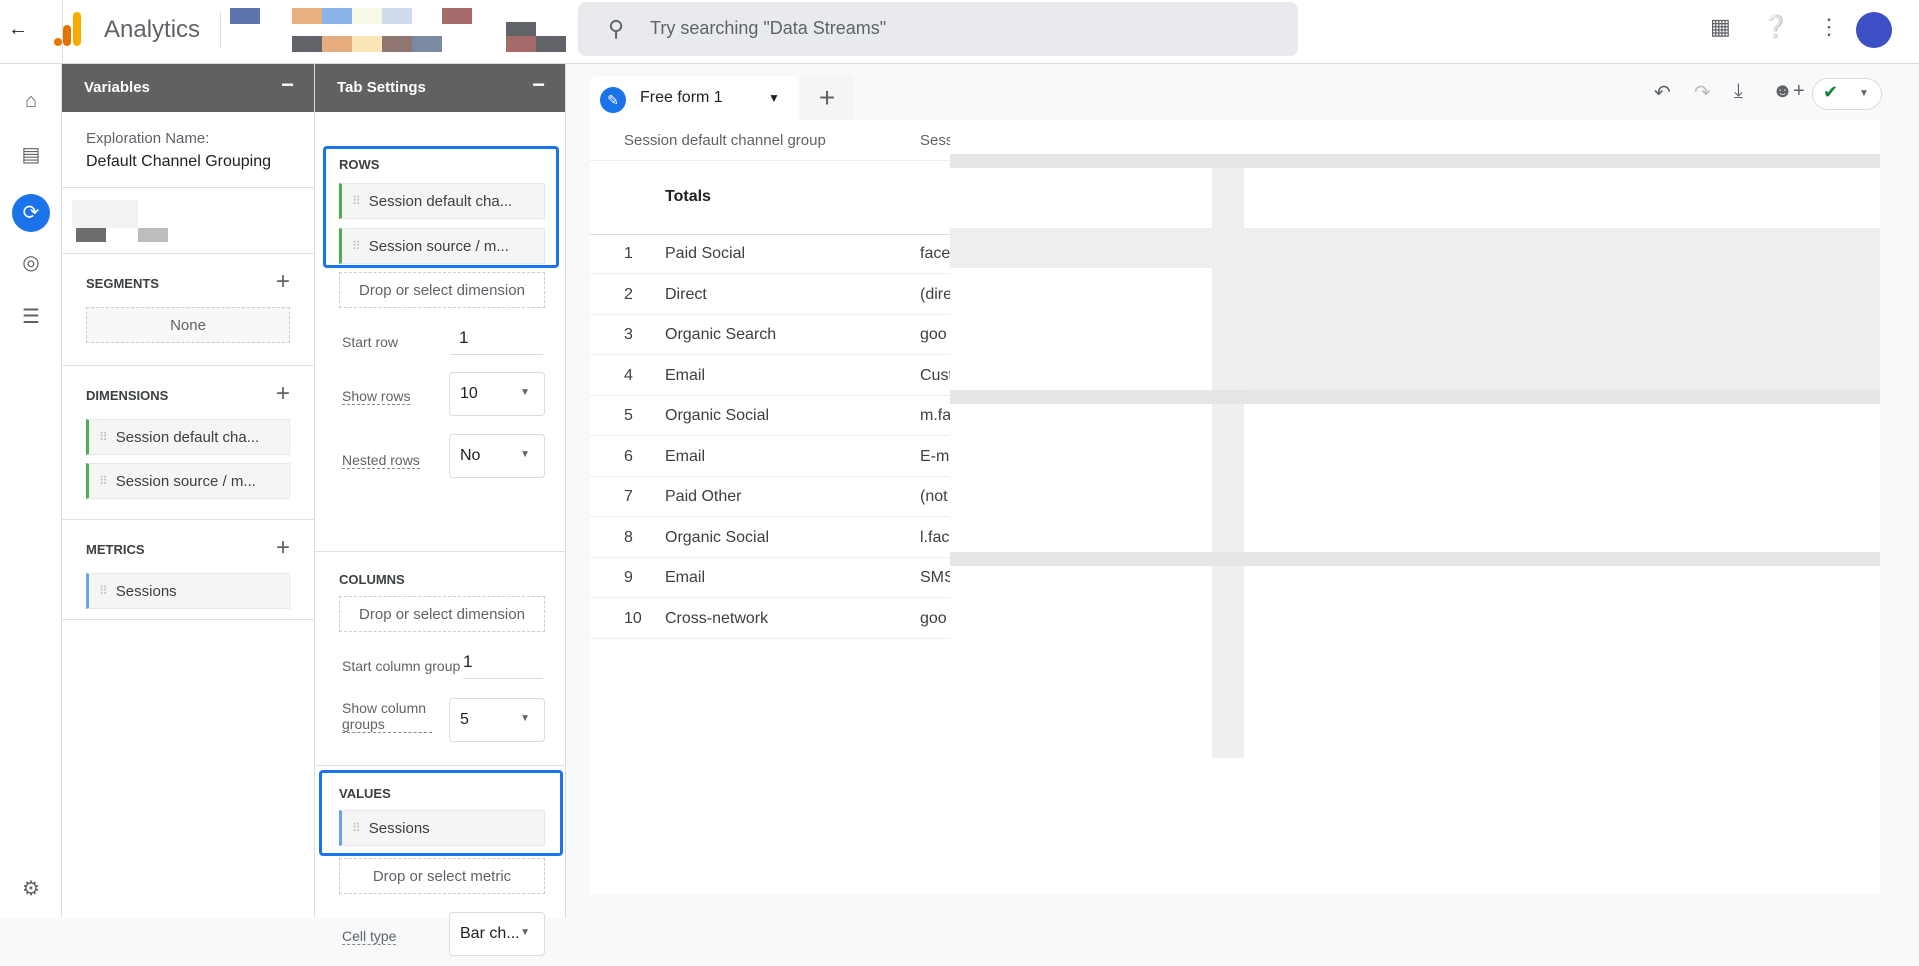  I want to click on advertising-icon: ◎, so click(31, 263).